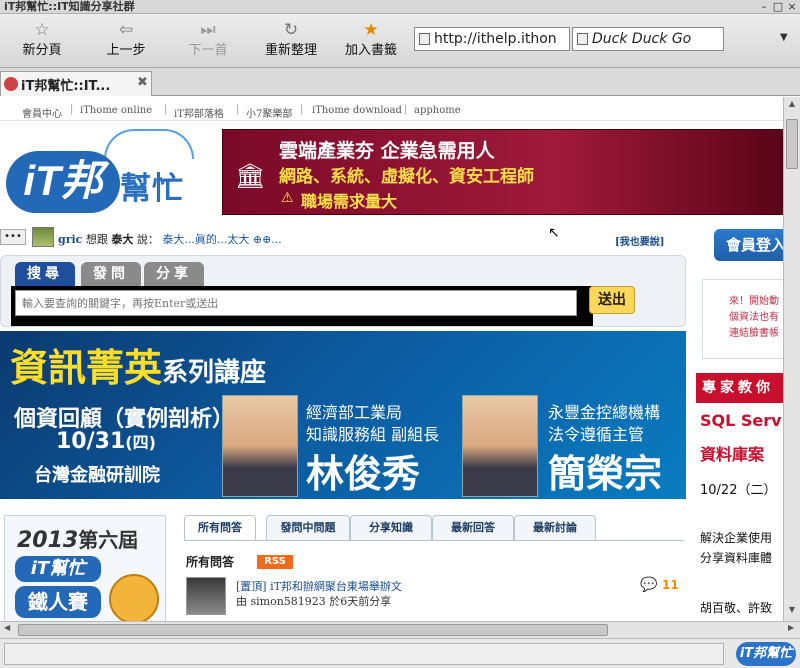 Image resolution: width=800 pixels, height=668 pixels. I want to click on more-icon: •••, so click(13, 237).